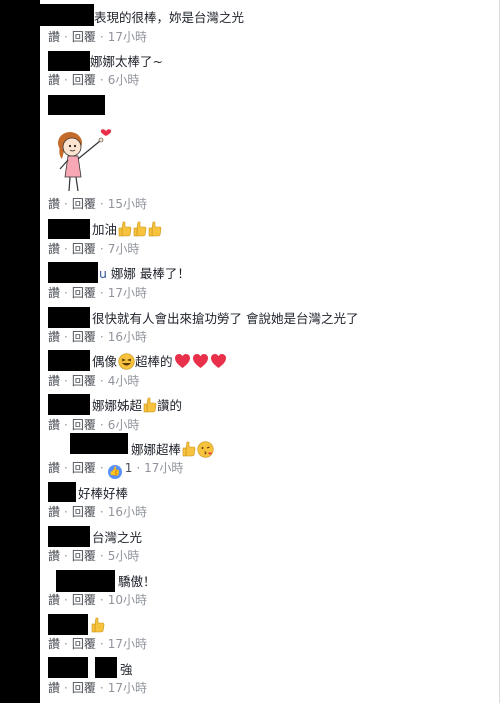 Image resolution: width=504 pixels, height=703 pixels. I want to click on like-count-value: 1, so click(128, 468).